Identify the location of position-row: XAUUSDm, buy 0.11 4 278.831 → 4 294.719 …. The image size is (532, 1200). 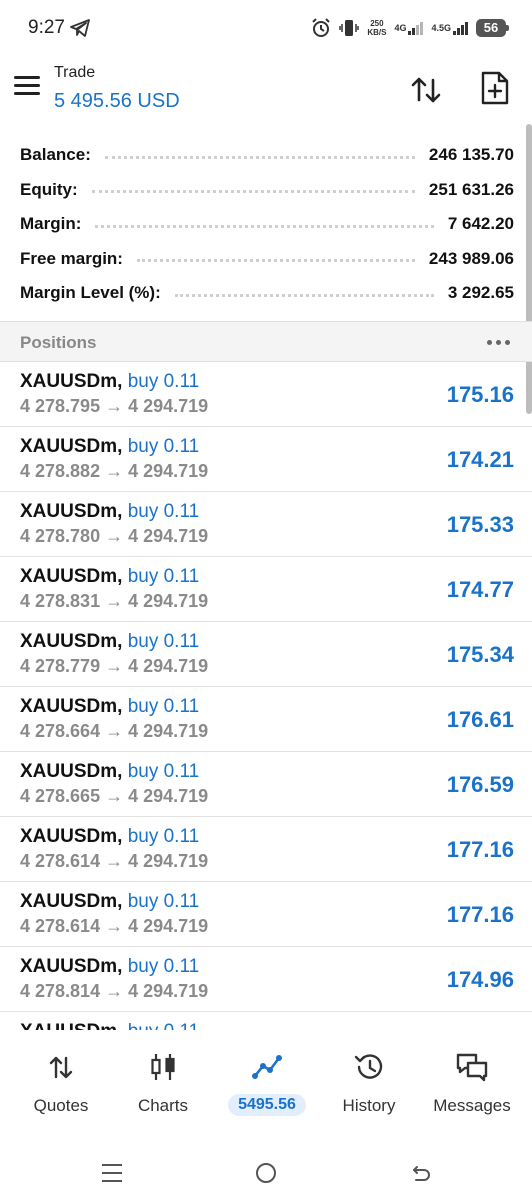
(266, 589).